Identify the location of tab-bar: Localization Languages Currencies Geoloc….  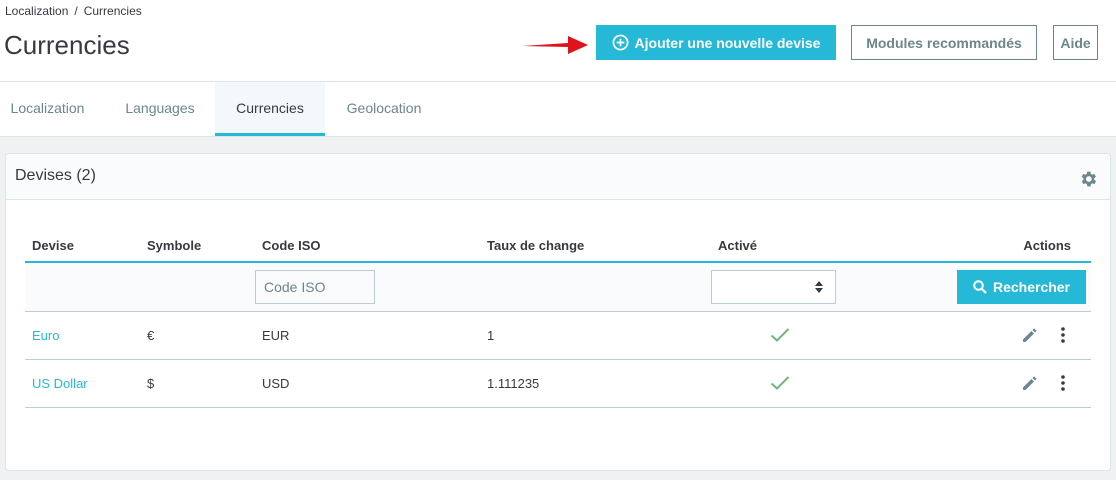
(558, 109).